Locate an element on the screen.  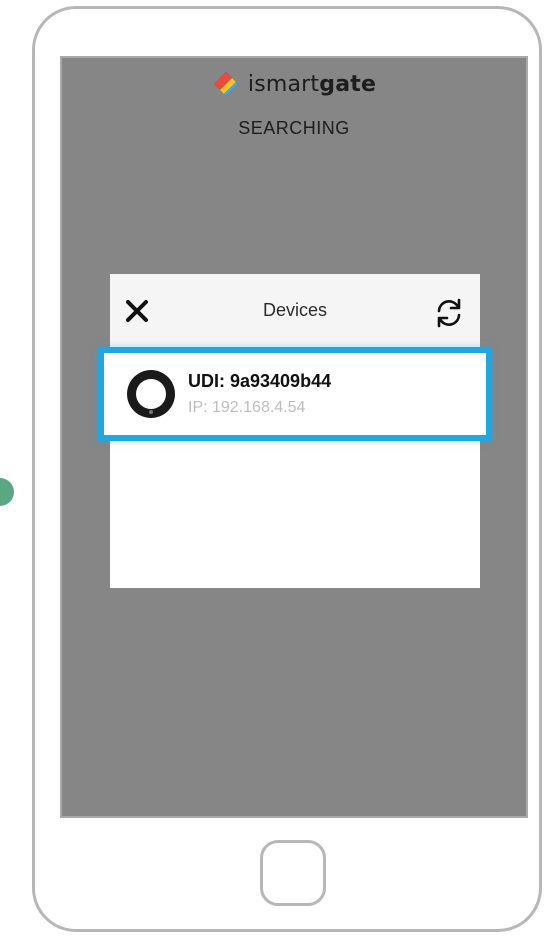
dialog-title: Devices is located at coordinates (295, 310).